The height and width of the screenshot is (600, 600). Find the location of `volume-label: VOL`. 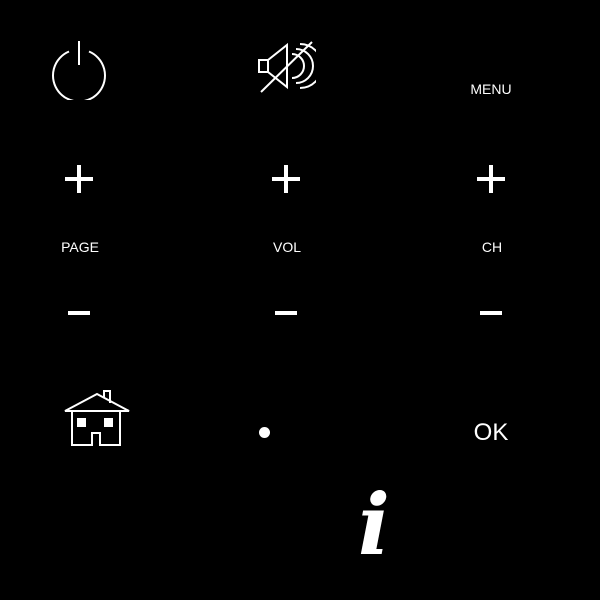

volume-label: VOL is located at coordinates (286, 247).